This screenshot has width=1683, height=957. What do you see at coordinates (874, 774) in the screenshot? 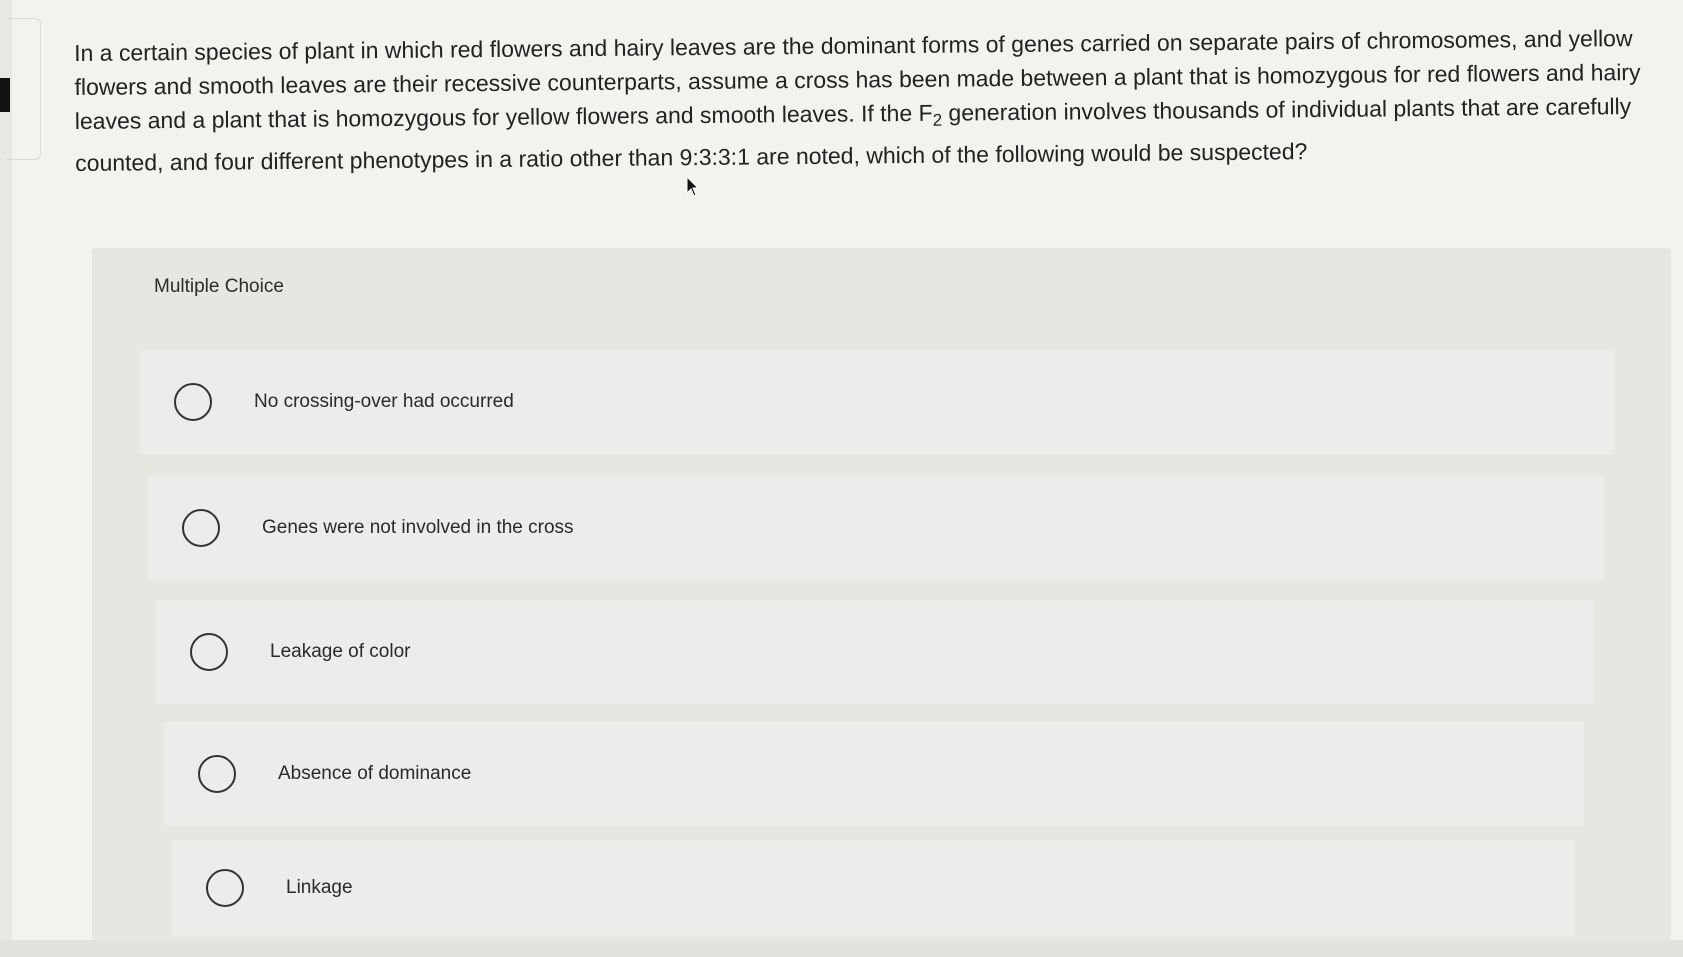
I see `choice-option-4: Absence of dominance` at bounding box center [874, 774].